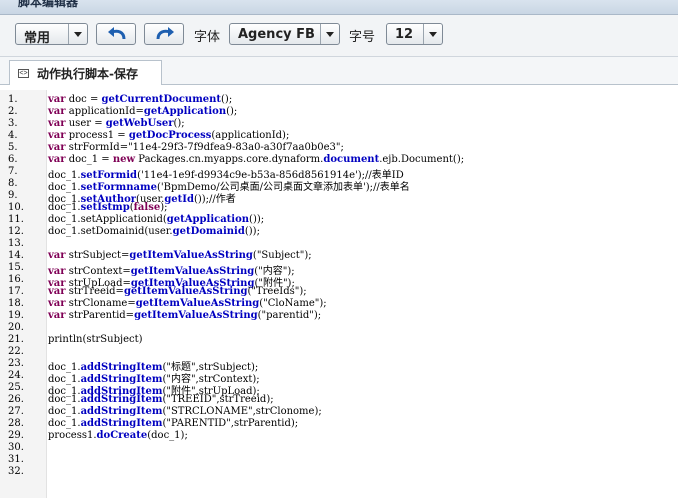 The width and height of the screenshot is (678, 498). I want to click on code-line: var user = getWebUser();, so click(116, 123).